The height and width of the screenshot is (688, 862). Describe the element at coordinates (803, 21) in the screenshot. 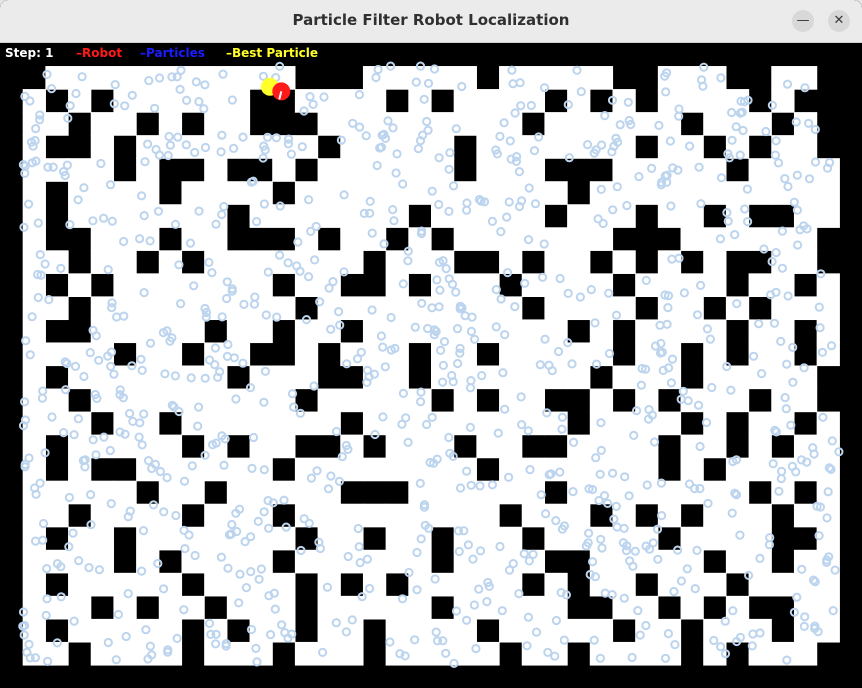

I see `minimize-button: —` at that location.